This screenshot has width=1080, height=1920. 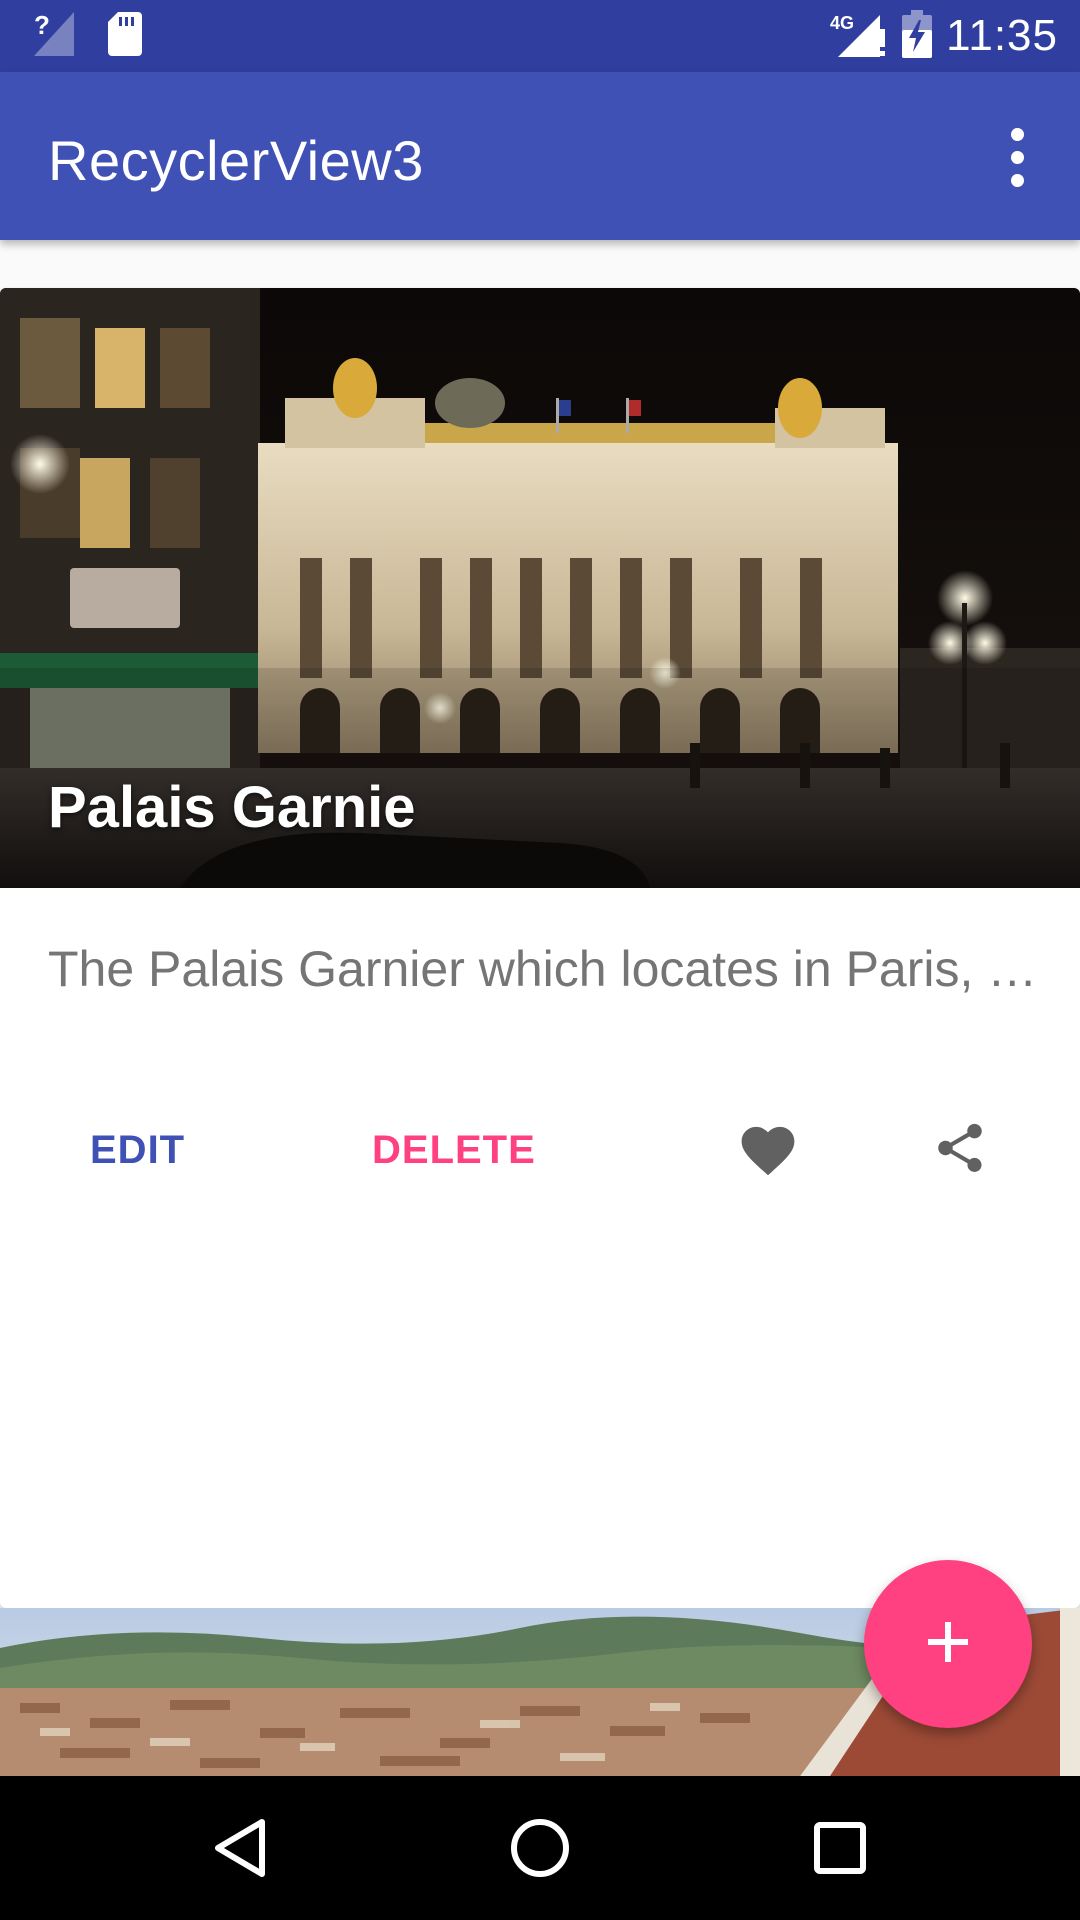 What do you see at coordinates (454, 1150) in the screenshot?
I see `delete-button: DELETE` at bounding box center [454, 1150].